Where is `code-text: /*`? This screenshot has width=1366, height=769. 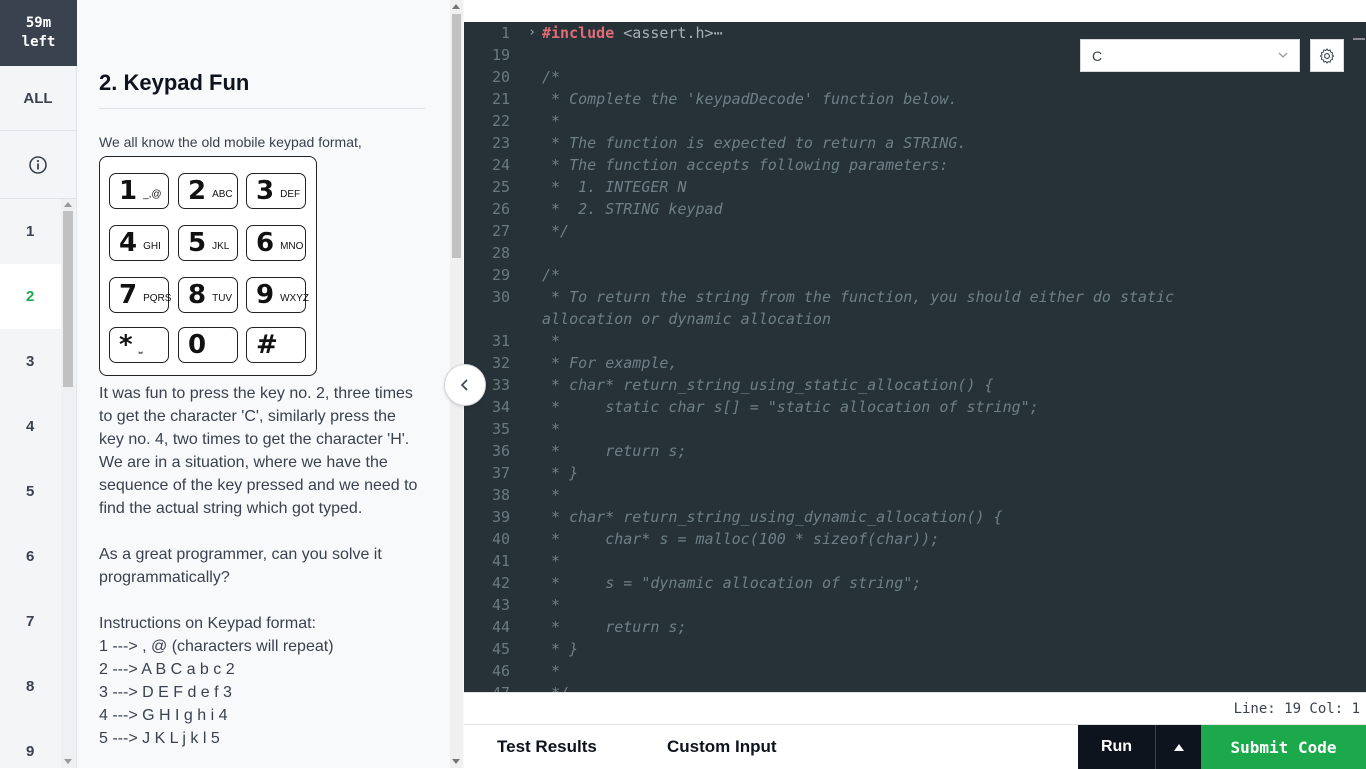 code-text: /* is located at coordinates (551, 275).